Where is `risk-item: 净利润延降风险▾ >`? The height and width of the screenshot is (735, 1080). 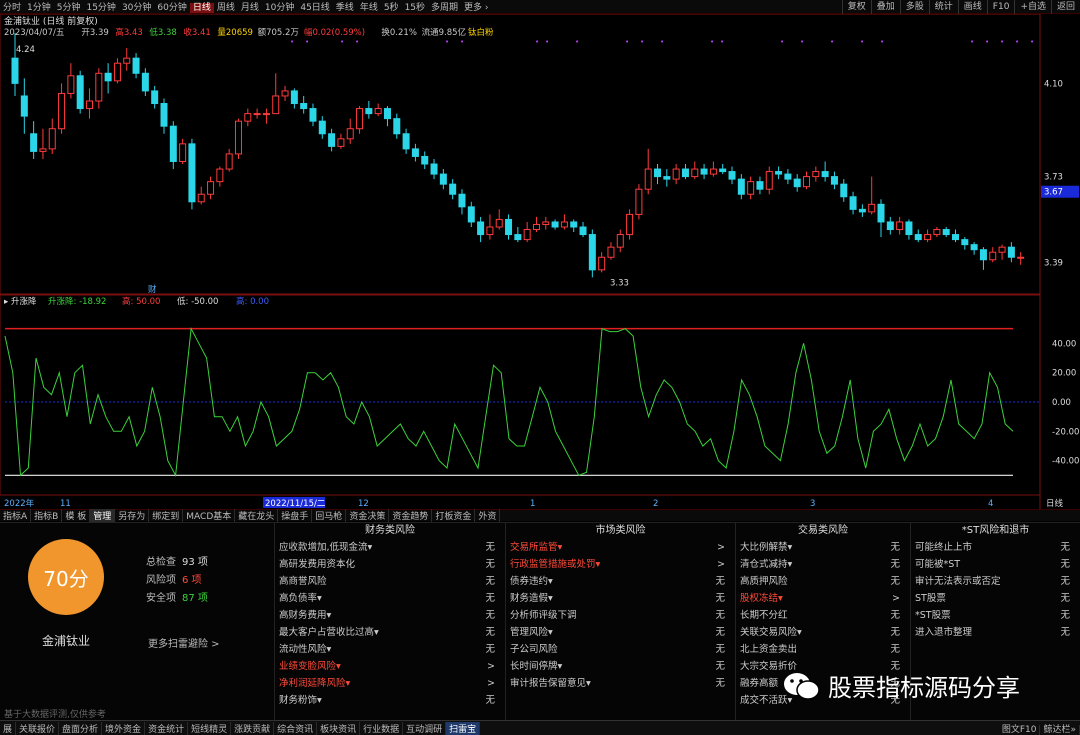 risk-item: 净利润延降风险▾ > is located at coordinates (390, 683).